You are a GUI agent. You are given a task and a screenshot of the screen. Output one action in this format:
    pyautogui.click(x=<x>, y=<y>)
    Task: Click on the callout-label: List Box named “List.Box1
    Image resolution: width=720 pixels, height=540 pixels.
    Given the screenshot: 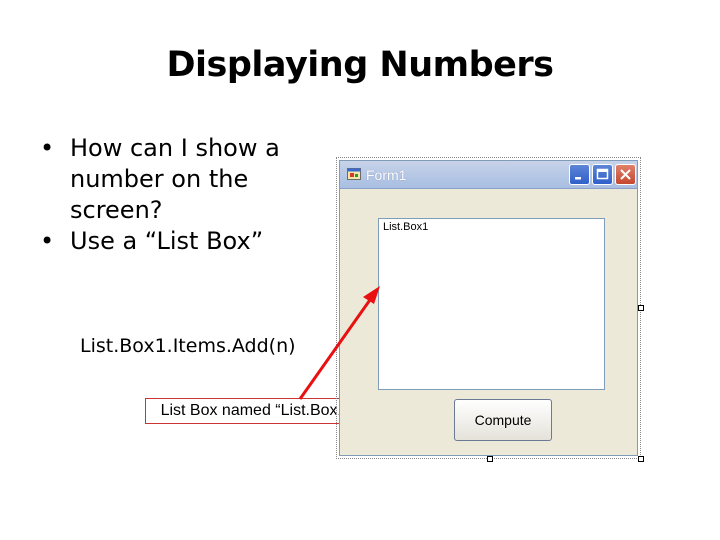 What is the action you would take?
    pyautogui.click(x=253, y=411)
    